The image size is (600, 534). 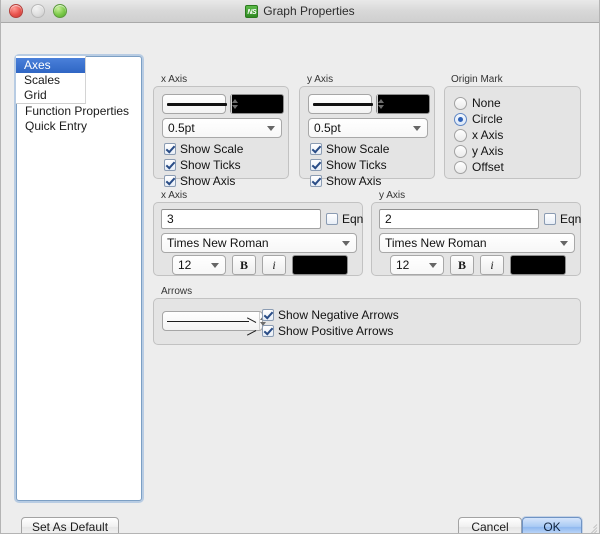 What do you see at coordinates (349, 165) in the screenshot?
I see `y-axis-show-ticks-checkbox-row: Show Ticks` at bounding box center [349, 165].